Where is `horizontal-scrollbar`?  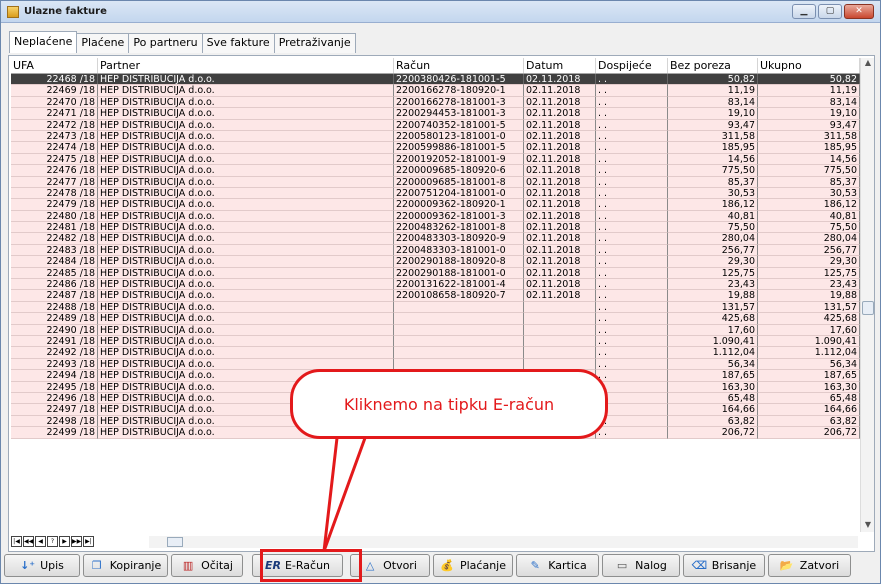 horizontal-scrollbar is located at coordinates (503, 542).